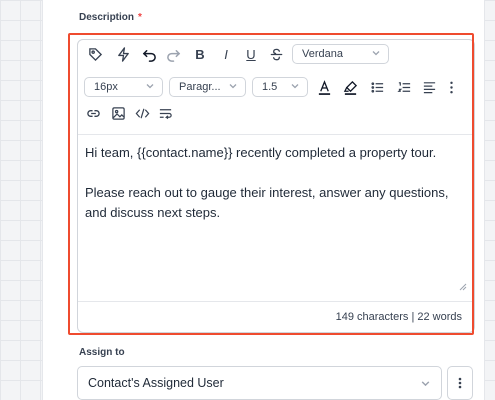  I want to click on assign-to-label: Assign to, so click(102, 352).